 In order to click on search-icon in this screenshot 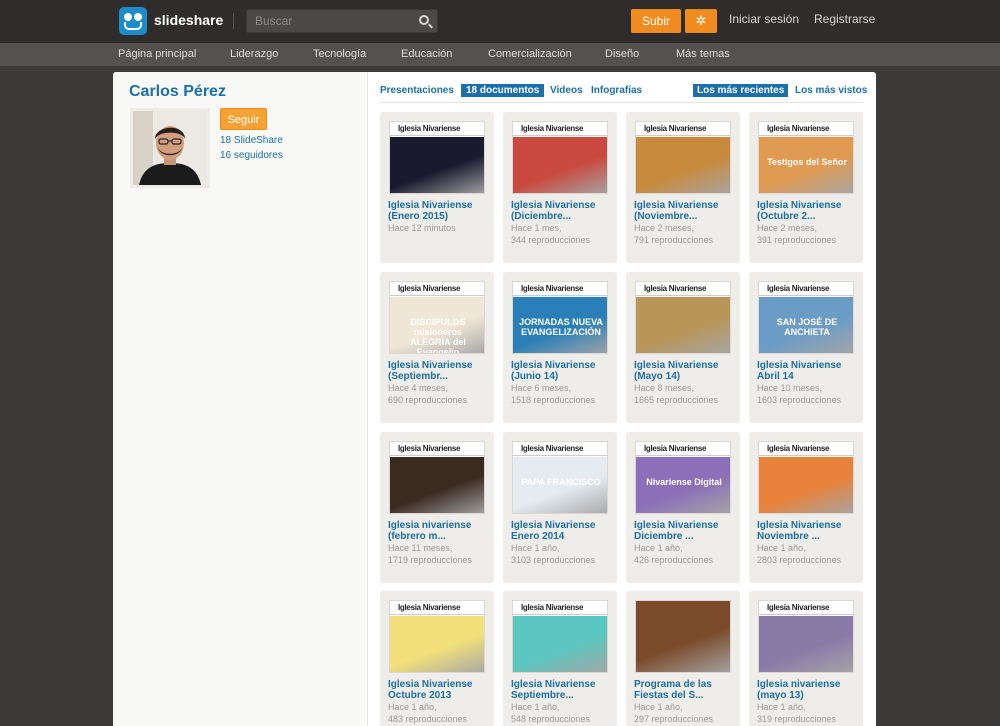, I will do `click(424, 20)`.